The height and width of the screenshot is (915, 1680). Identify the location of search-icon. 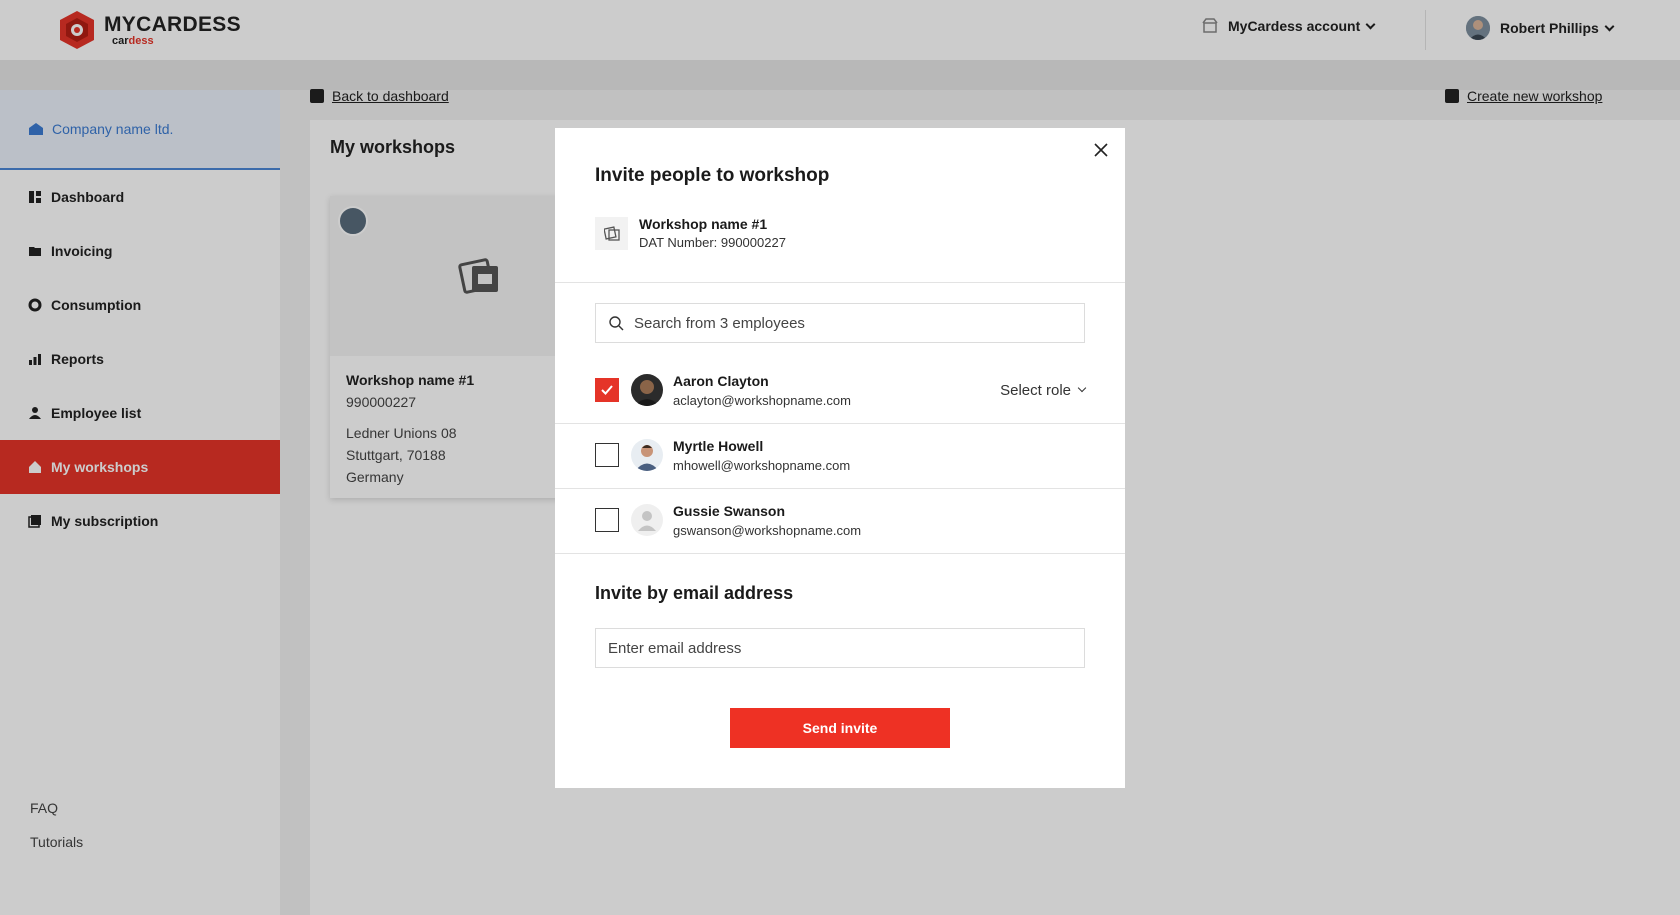
(616, 323).